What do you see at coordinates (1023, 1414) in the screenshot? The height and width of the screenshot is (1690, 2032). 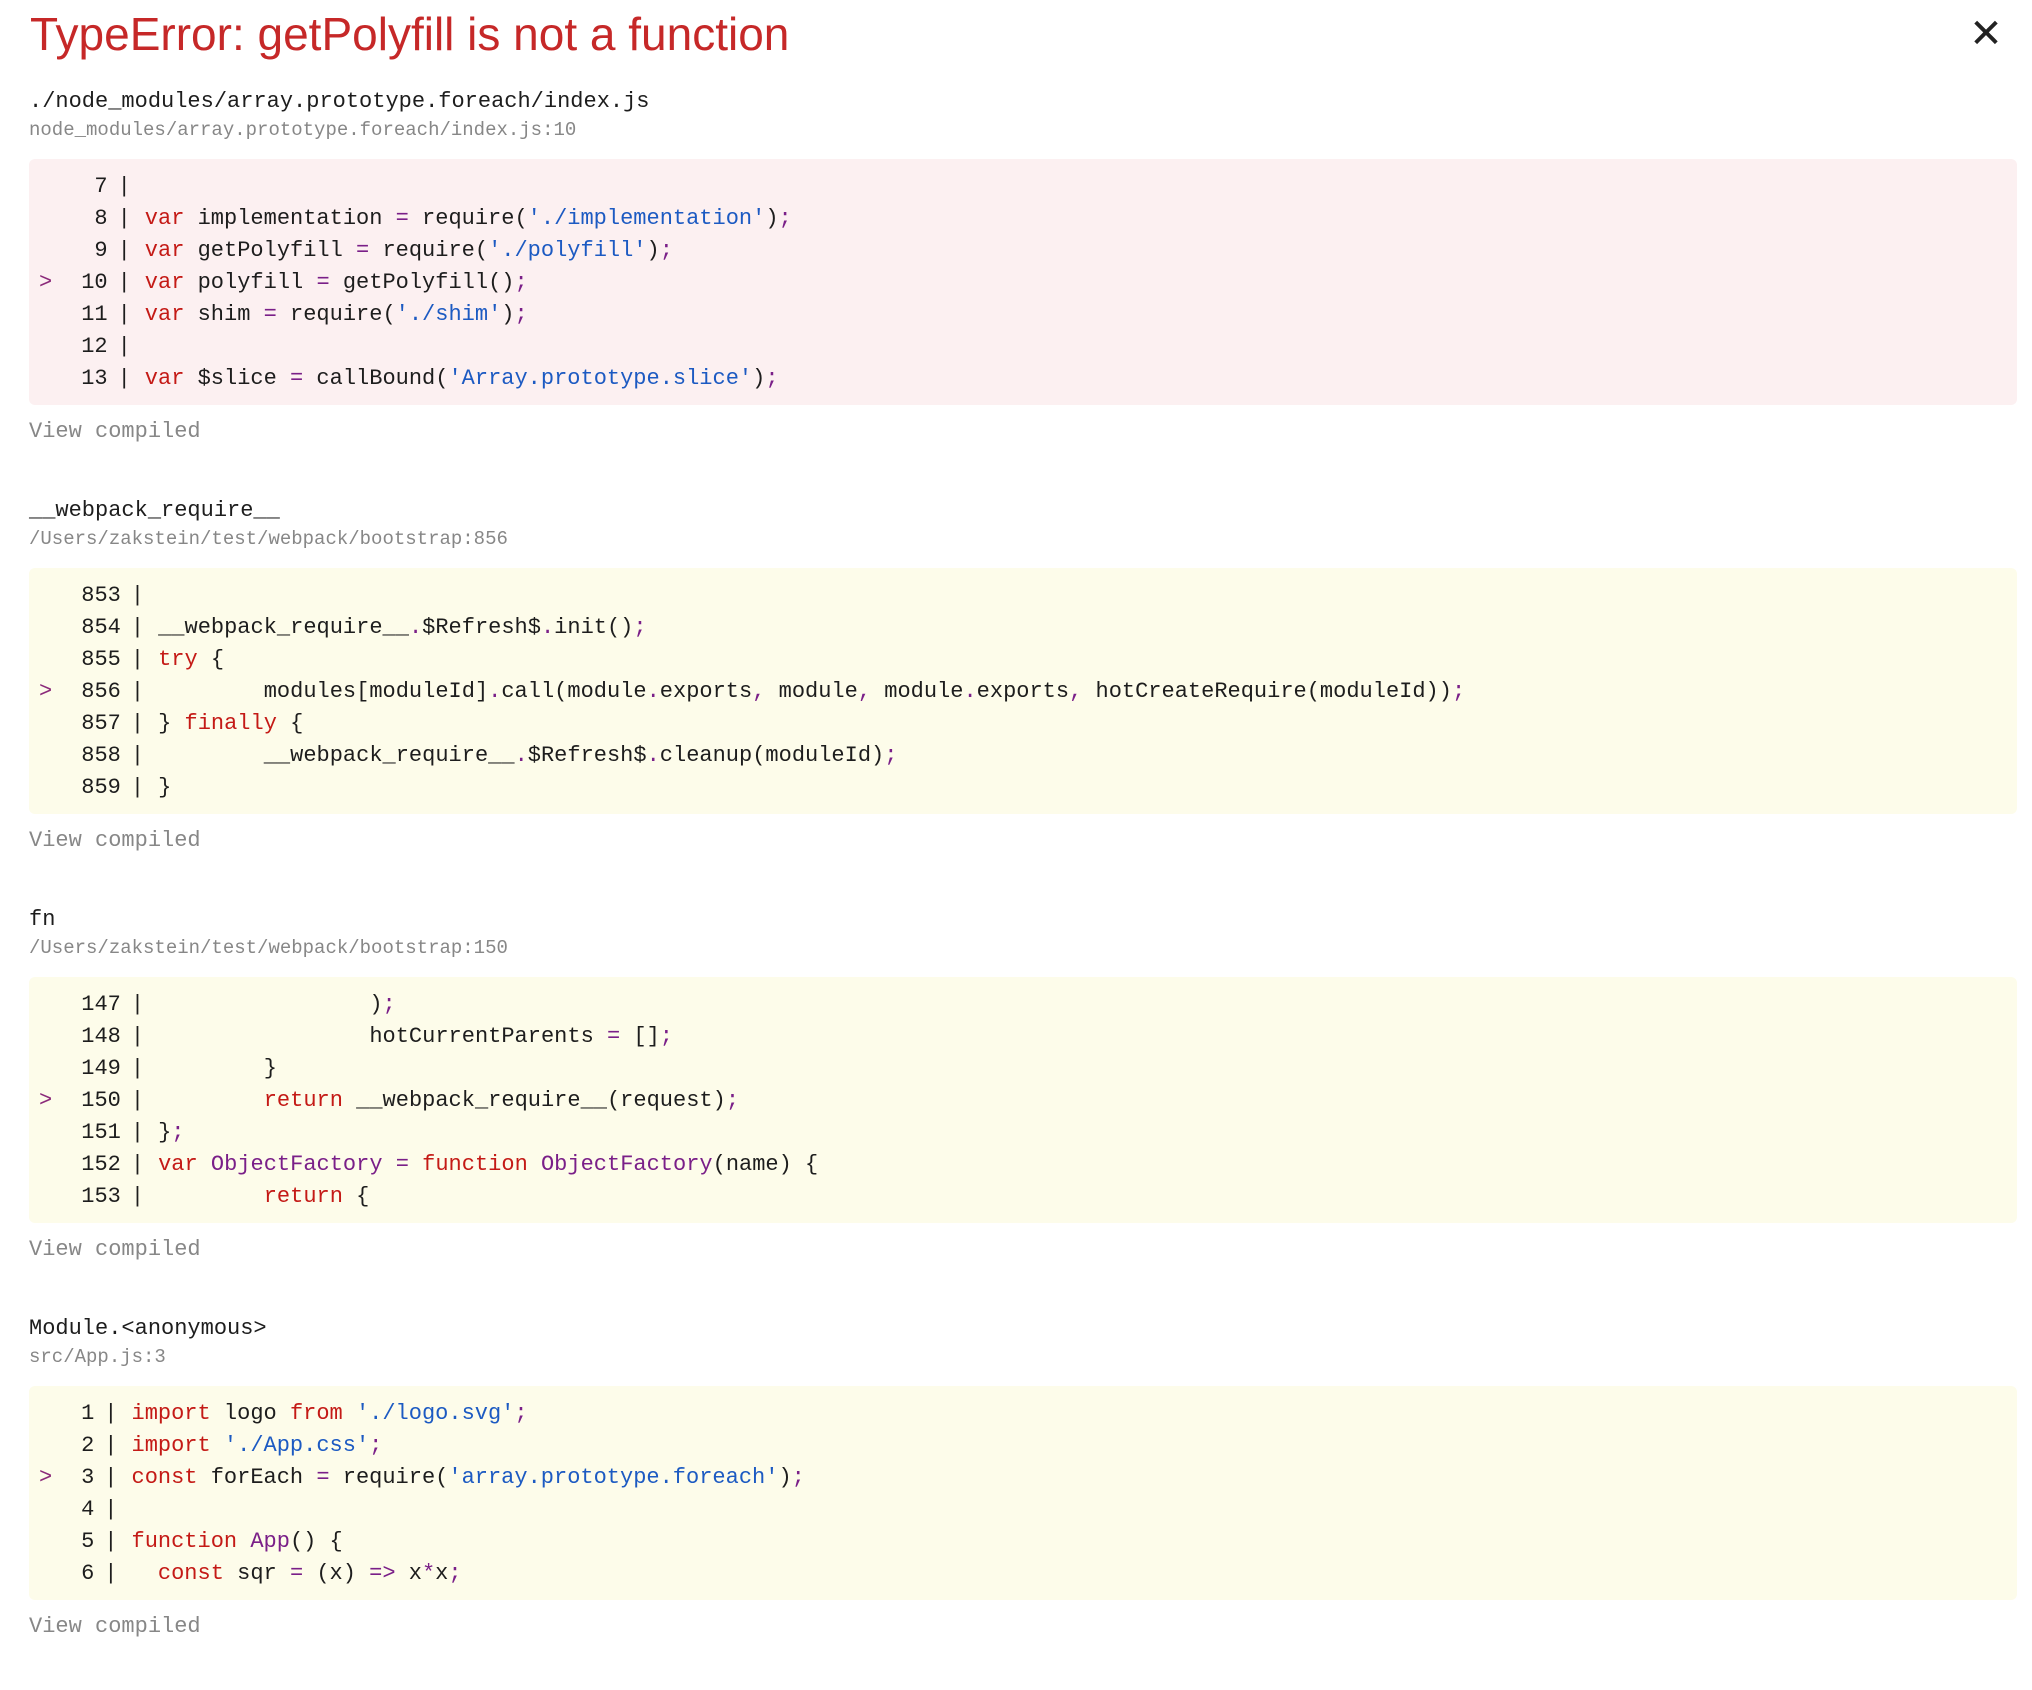 I see `code-line: 1 | import logo from './logo.svg';` at bounding box center [1023, 1414].